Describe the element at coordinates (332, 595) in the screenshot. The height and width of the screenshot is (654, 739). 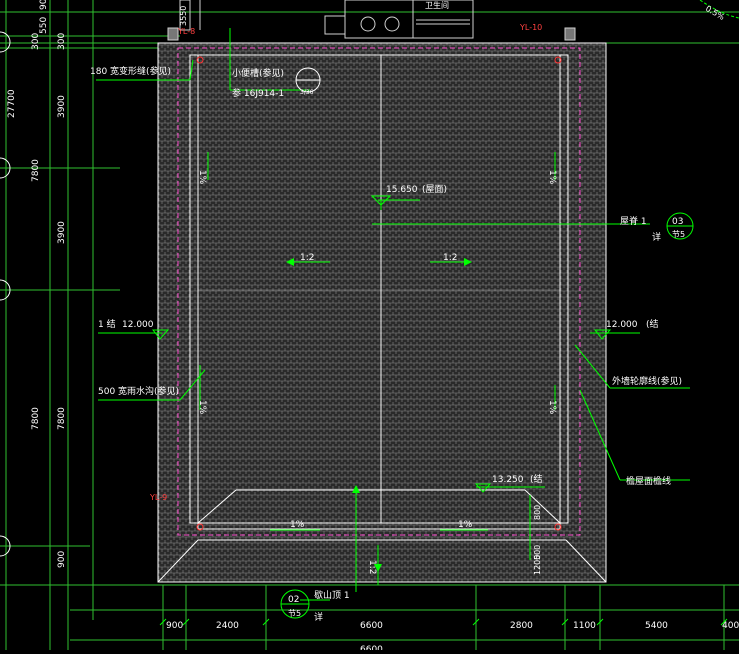
I see `gable-label: 歇山顶 1` at that location.